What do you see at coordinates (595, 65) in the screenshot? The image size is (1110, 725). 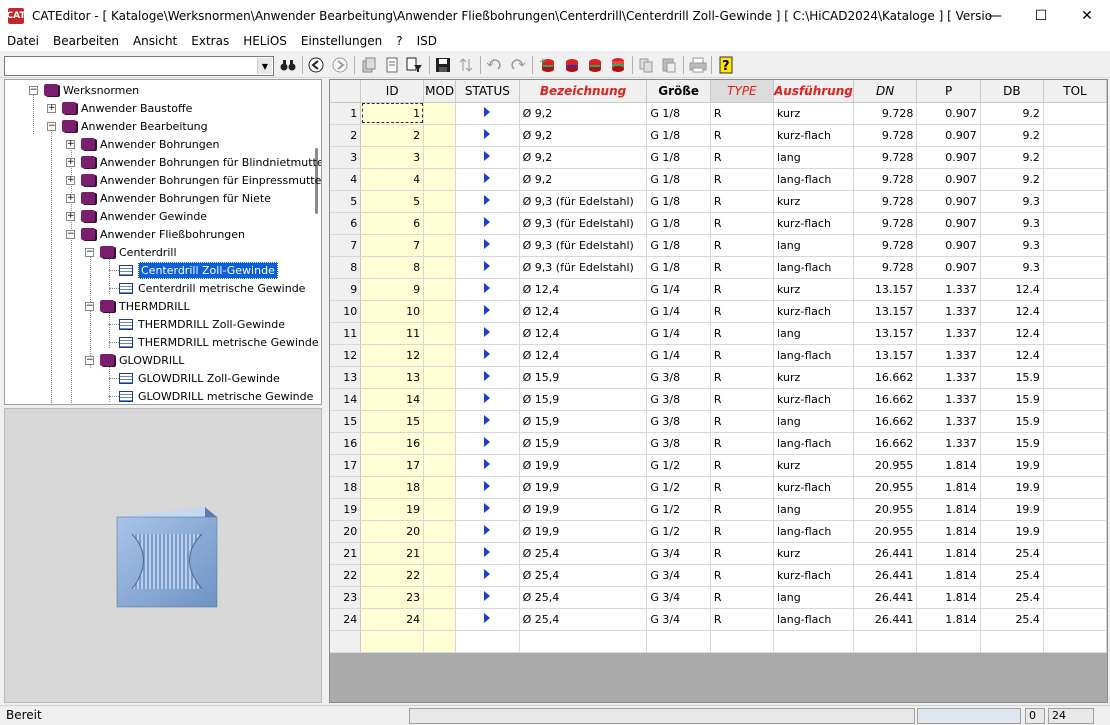 I see `db-star-icon` at bounding box center [595, 65].